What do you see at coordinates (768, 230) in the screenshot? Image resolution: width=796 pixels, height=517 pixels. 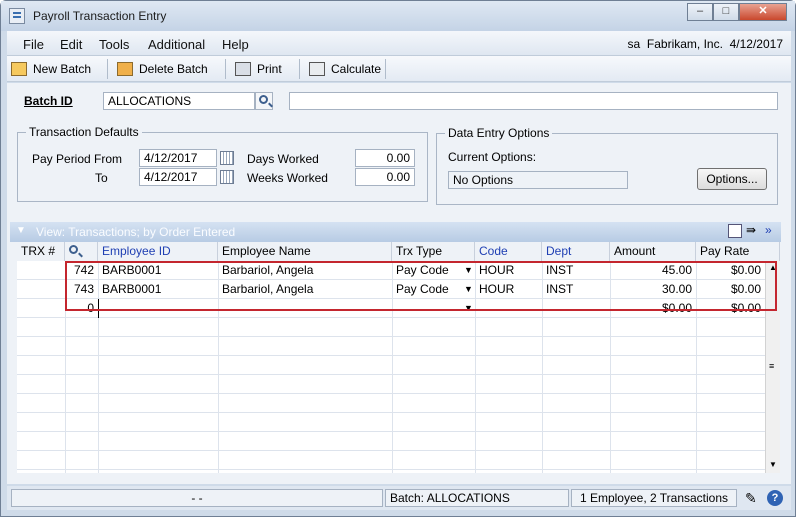 I see `expand-icon: »` at bounding box center [768, 230].